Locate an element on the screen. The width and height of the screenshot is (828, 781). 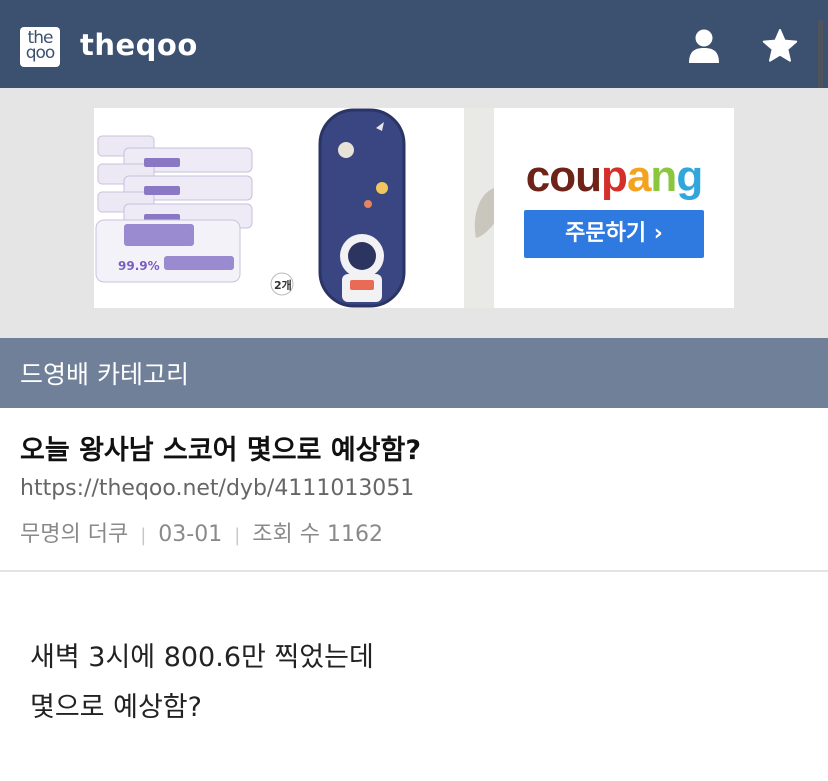
partial-product-image is located at coordinates (484, 213).